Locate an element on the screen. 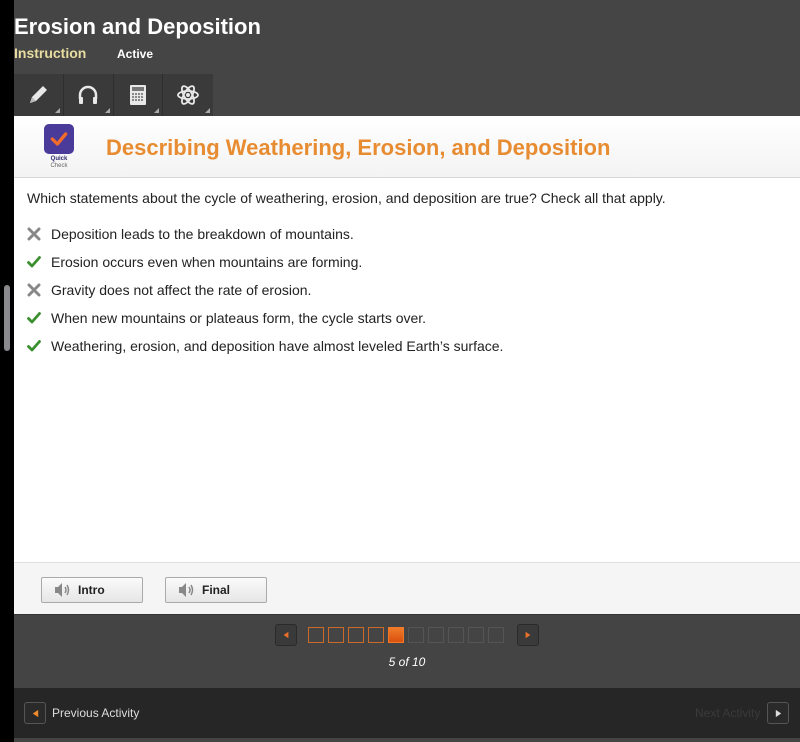 Image resolution: width=800 pixels, height=742 pixels. intro-label: Intro is located at coordinates (91, 590).